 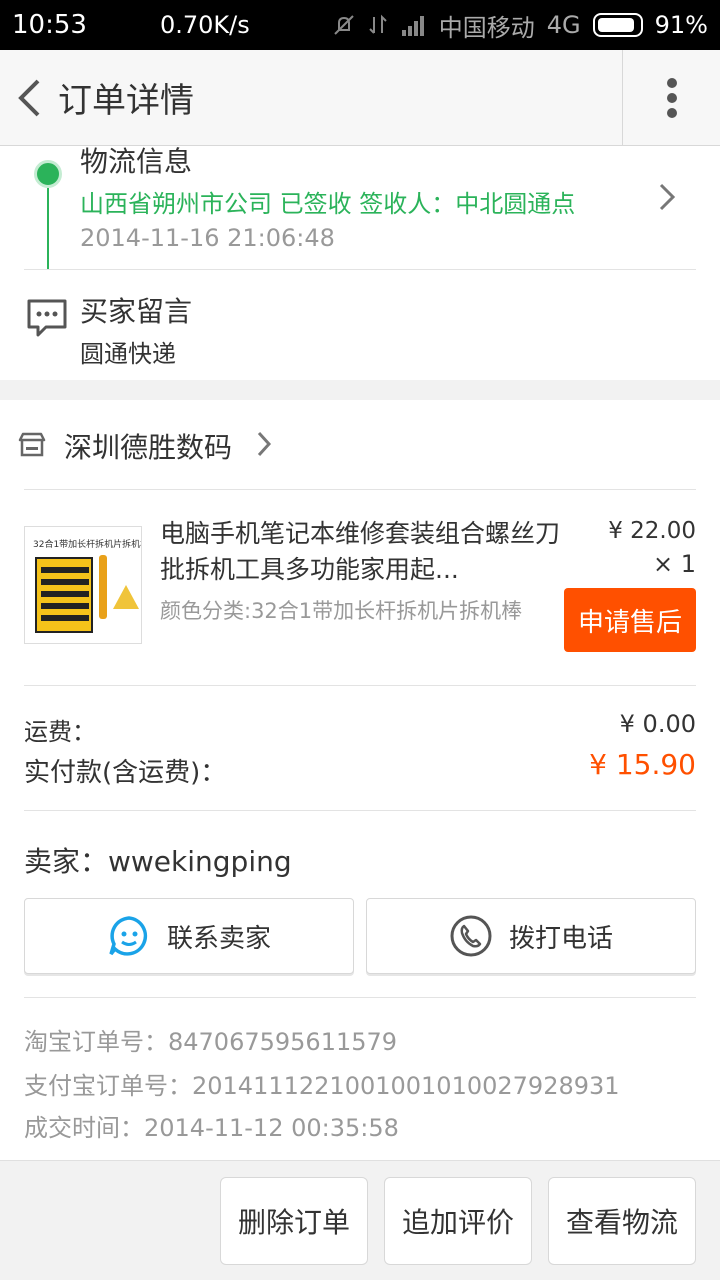 What do you see at coordinates (47, 318) in the screenshot?
I see `message-icon` at bounding box center [47, 318].